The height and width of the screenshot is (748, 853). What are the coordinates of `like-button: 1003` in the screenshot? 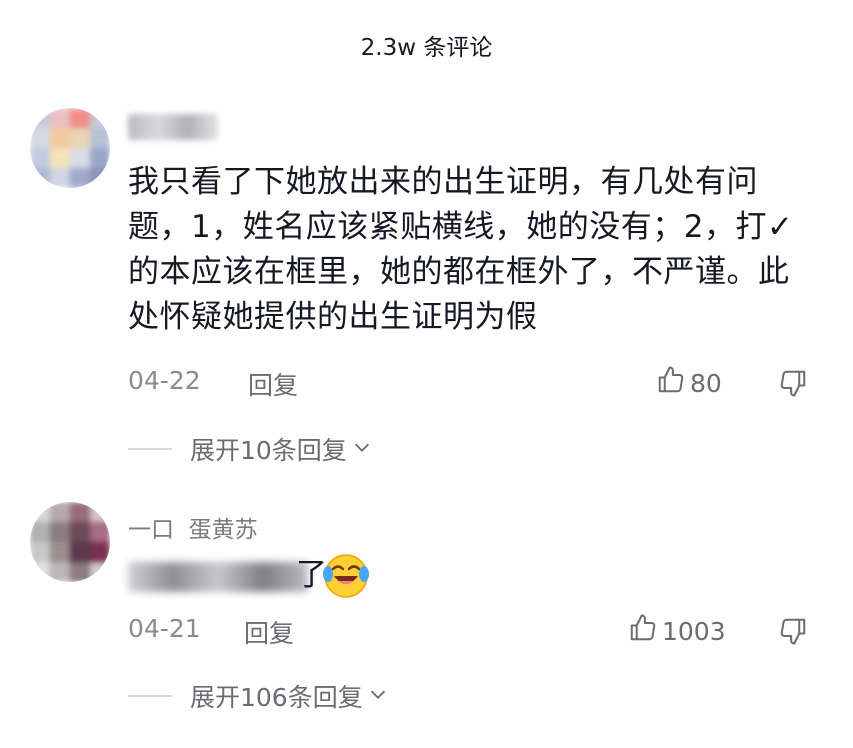 It's located at (677, 631).